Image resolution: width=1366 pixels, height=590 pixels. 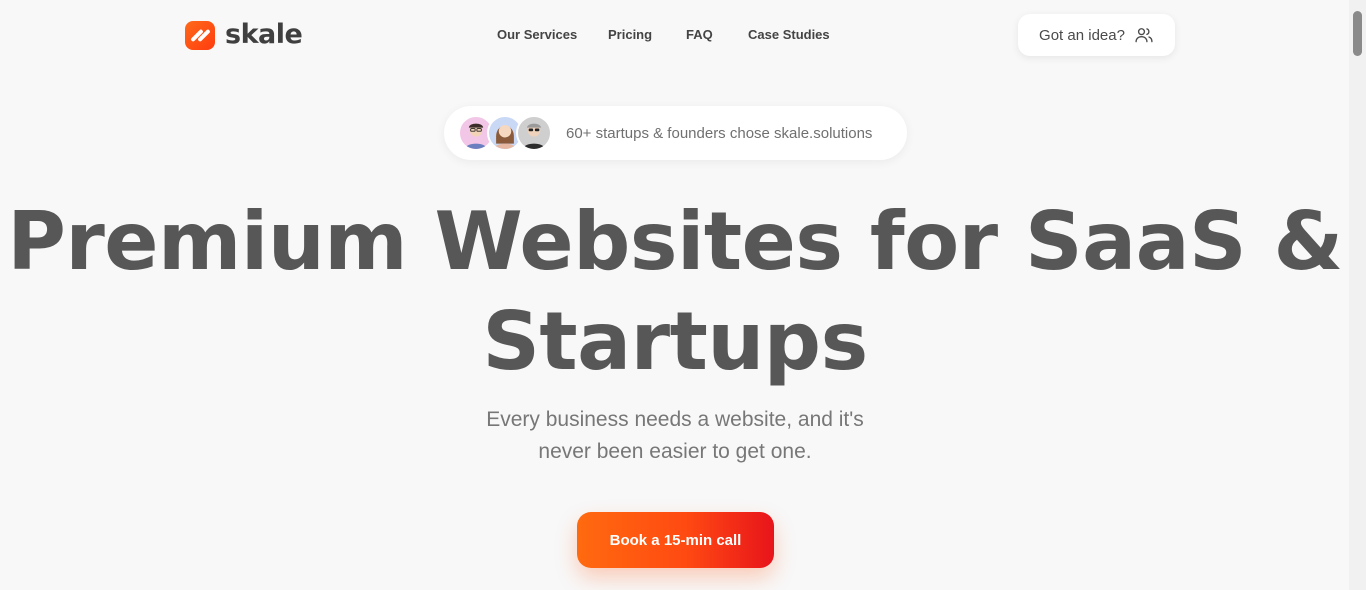 I want to click on hero-subtitle-line-2: never been easier to get one., so click(x=675, y=451).